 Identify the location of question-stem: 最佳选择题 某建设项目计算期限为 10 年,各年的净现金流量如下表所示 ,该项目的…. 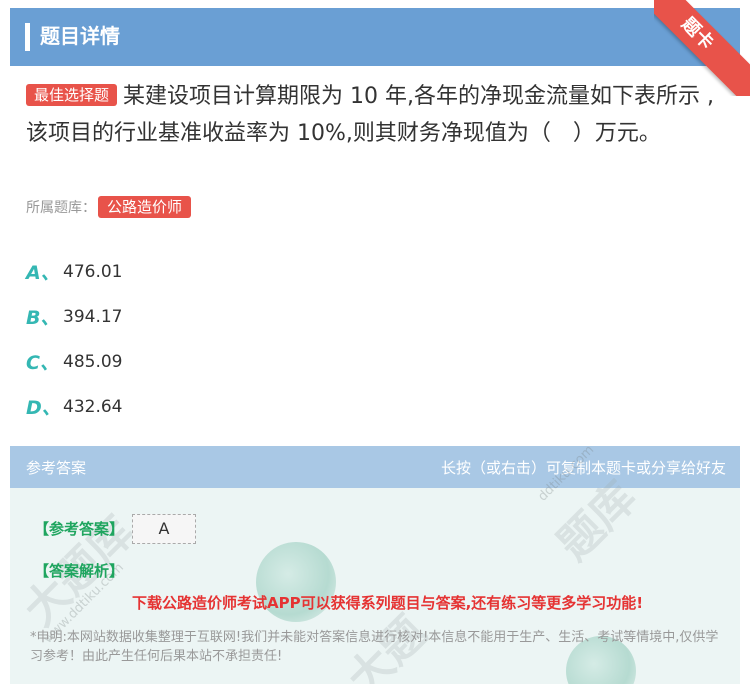
(376, 115).